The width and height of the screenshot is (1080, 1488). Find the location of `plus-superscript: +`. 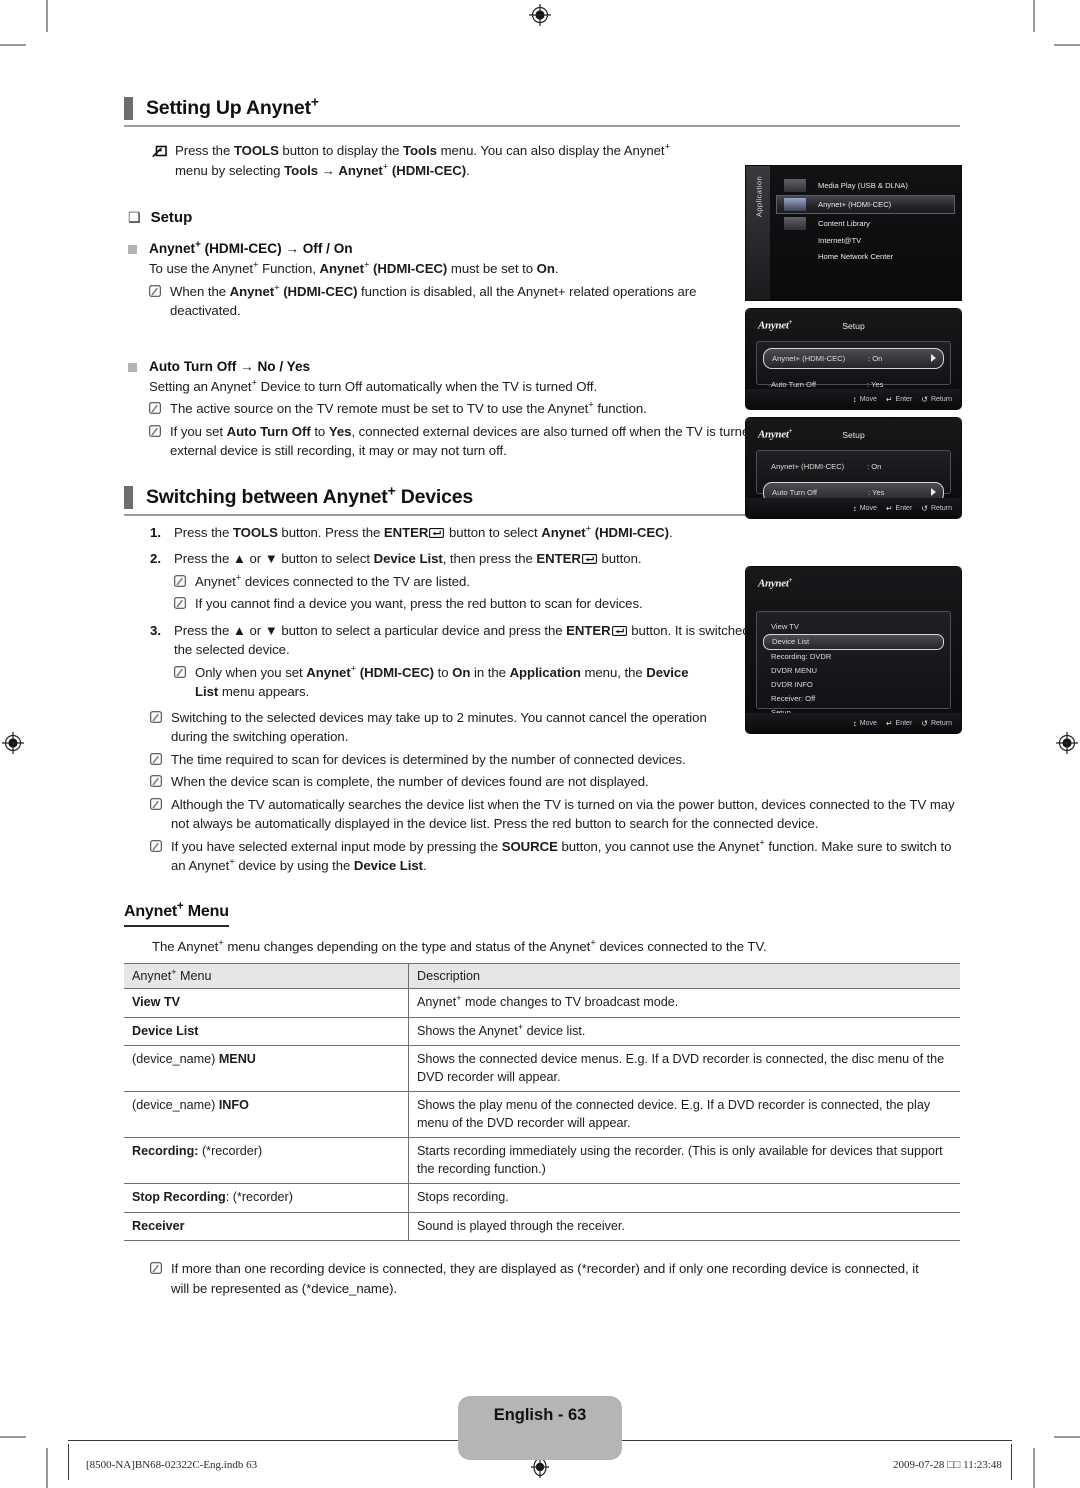

plus-superscript: + is located at coordinates (790, 580).